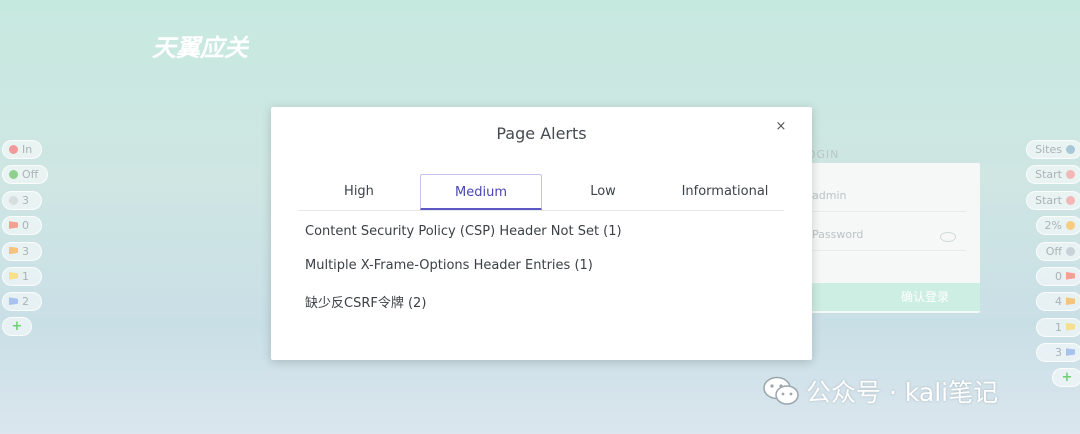 Image resolution: width=1080 pixels, height=434 pixels. I want to click on add-left-hud-button: +, so click(17, 326).